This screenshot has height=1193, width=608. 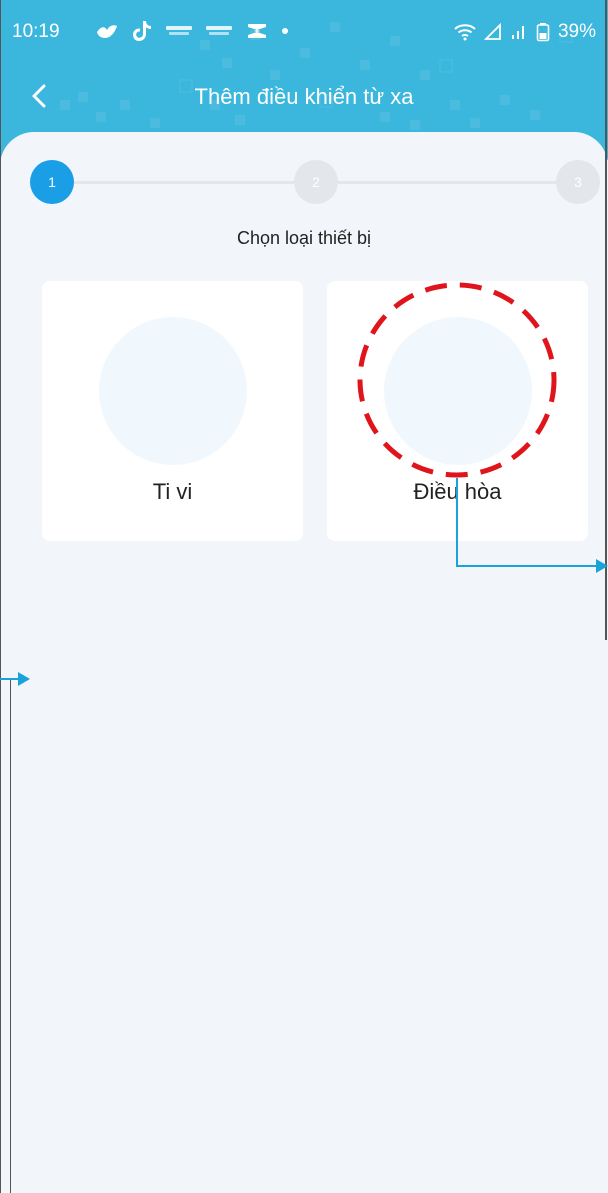 I want to click on section-subtitle: Chọn loại thiết bị, so click(x=304, y=238).